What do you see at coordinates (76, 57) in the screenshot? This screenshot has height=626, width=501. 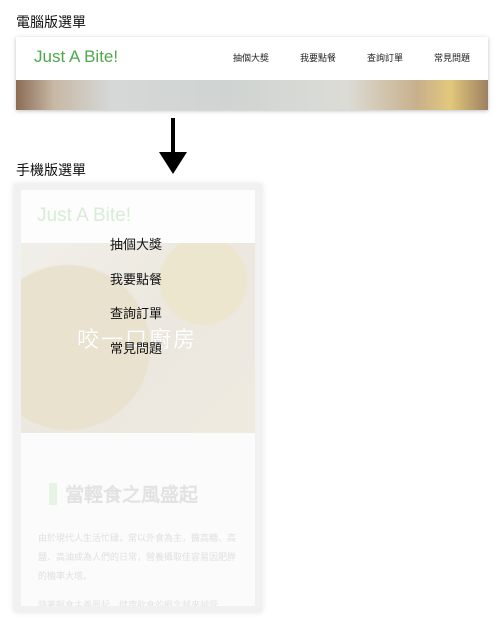 I see `desktop-brand-logo: Just A Bite!` at bounding box center [76, 57].